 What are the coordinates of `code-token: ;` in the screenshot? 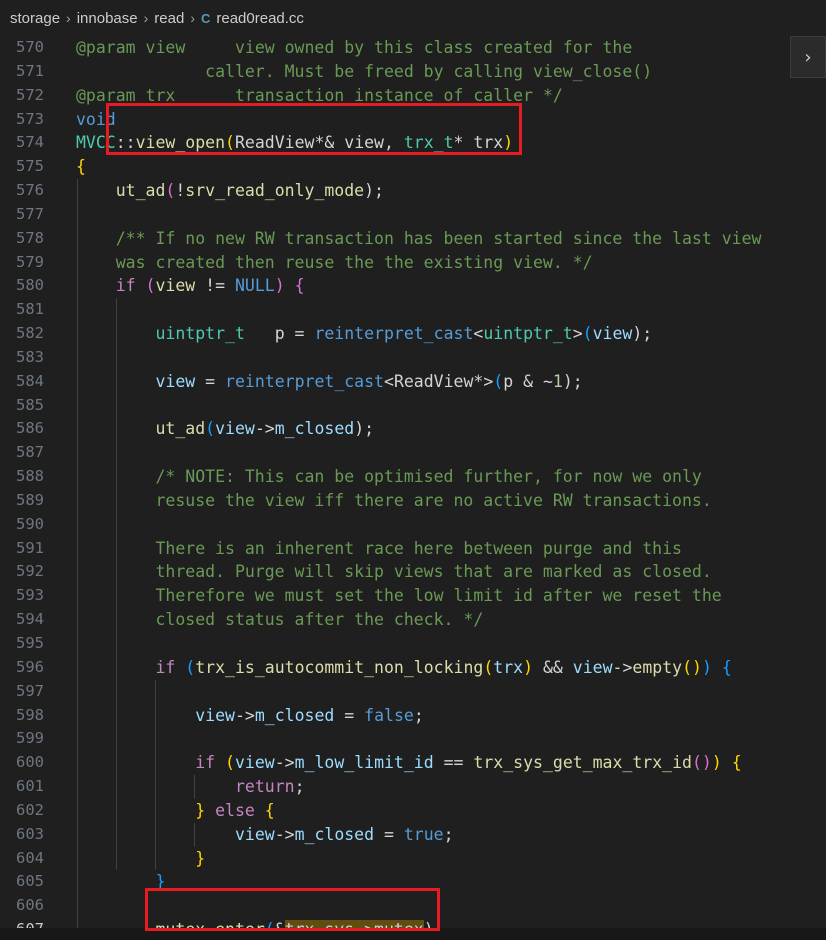 It's located at (418, 715).